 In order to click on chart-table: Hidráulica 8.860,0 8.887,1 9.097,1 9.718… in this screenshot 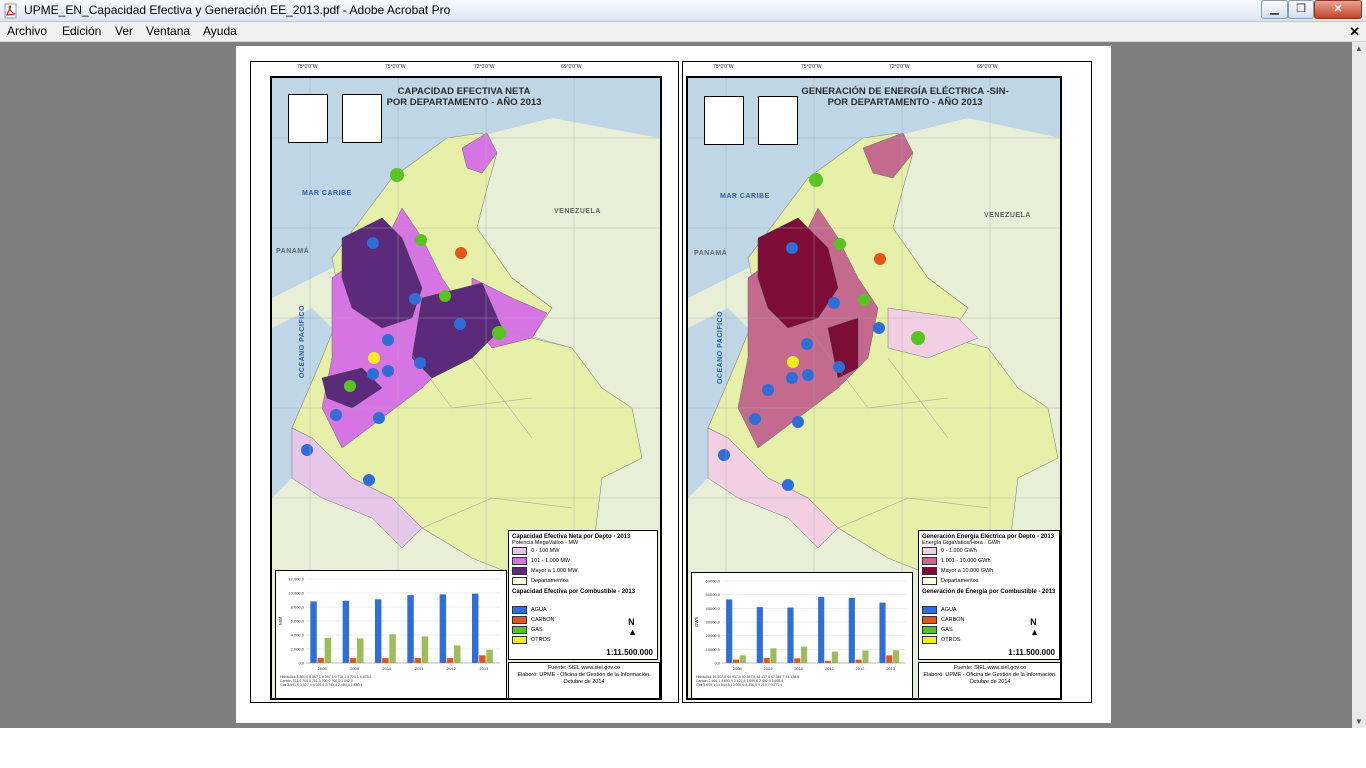, I will do `click(390, 681)`.